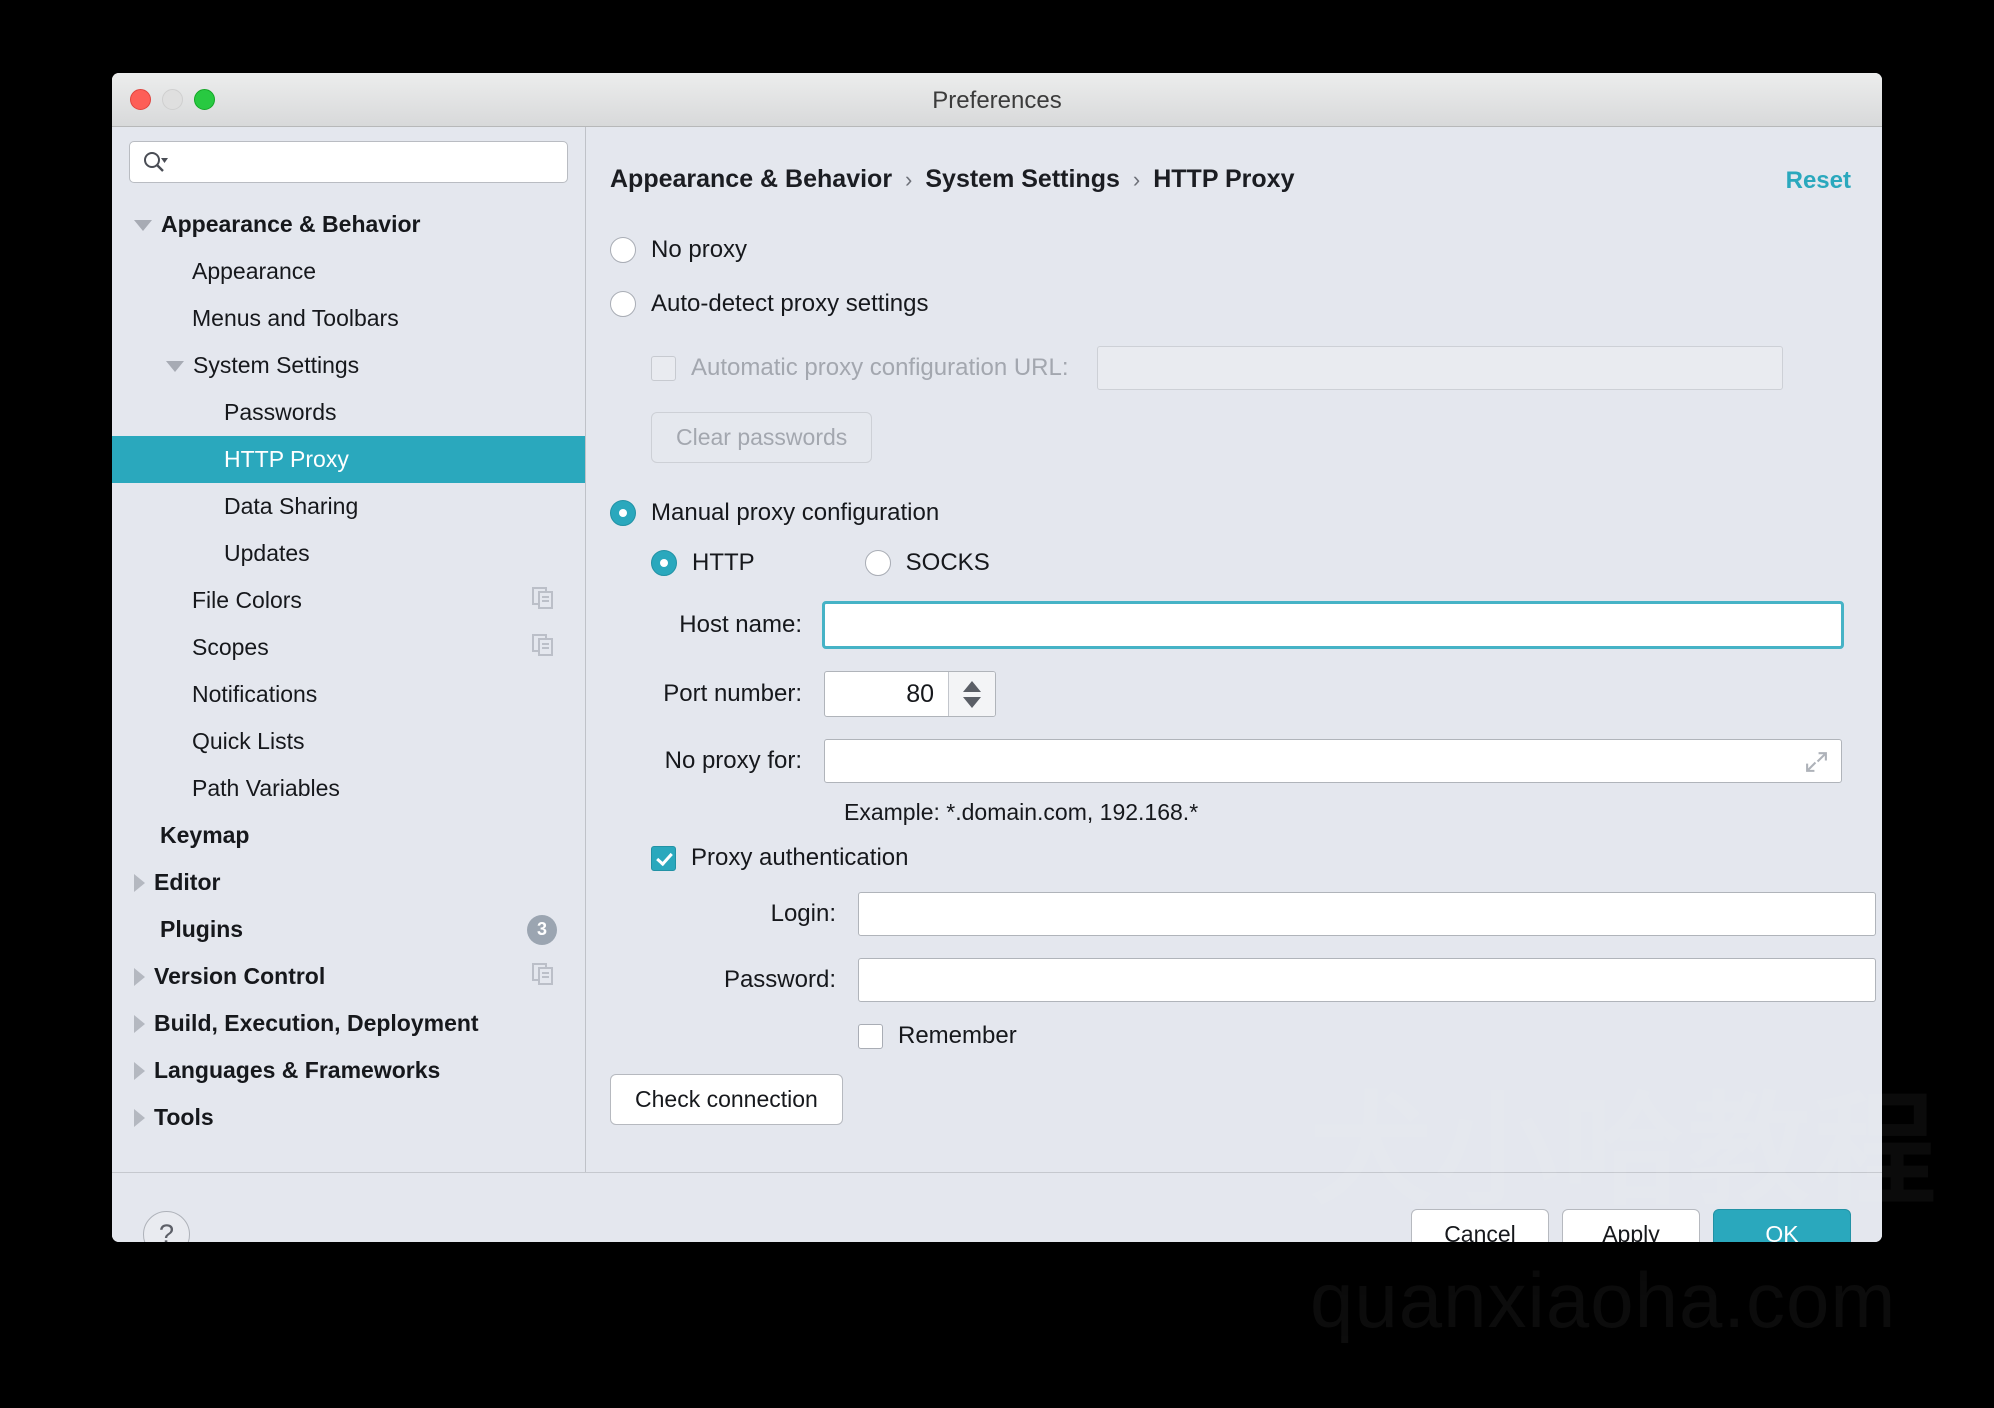 This screenshot has width=1994, height=1408. I want to click on host-name-row: Host name:, so click(1246, 625).